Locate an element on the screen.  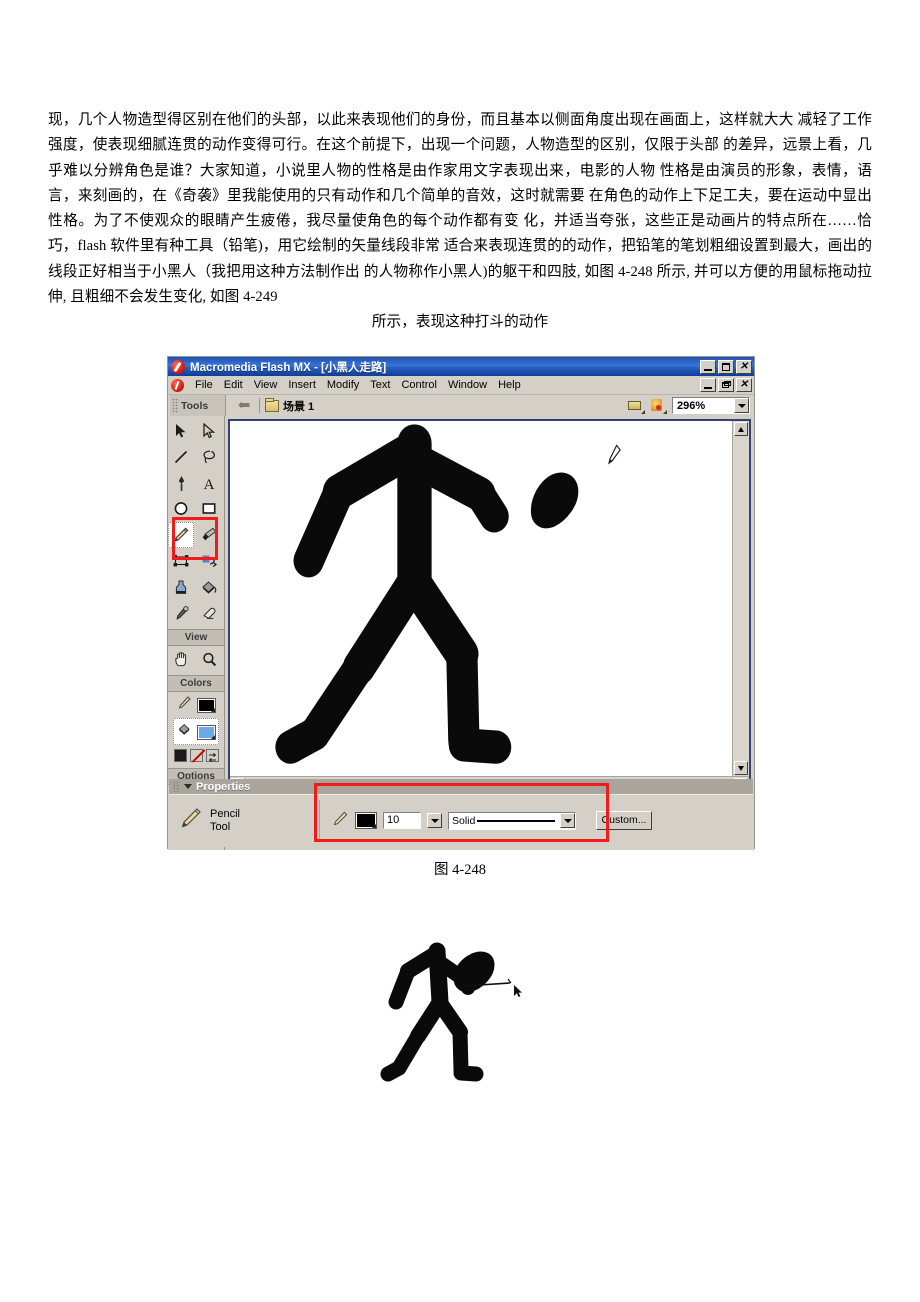
menu-item-help: Help is located at coordinates (510, 385).